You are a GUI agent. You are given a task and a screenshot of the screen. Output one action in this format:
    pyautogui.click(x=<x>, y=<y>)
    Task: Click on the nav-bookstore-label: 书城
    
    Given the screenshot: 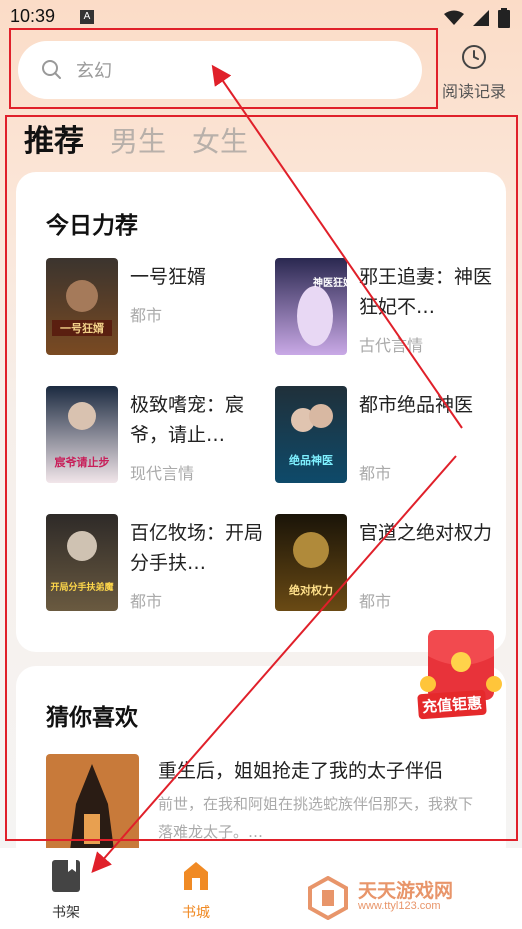 What is the action you would take?
    pyautogui.click(x=196, y=913)
    